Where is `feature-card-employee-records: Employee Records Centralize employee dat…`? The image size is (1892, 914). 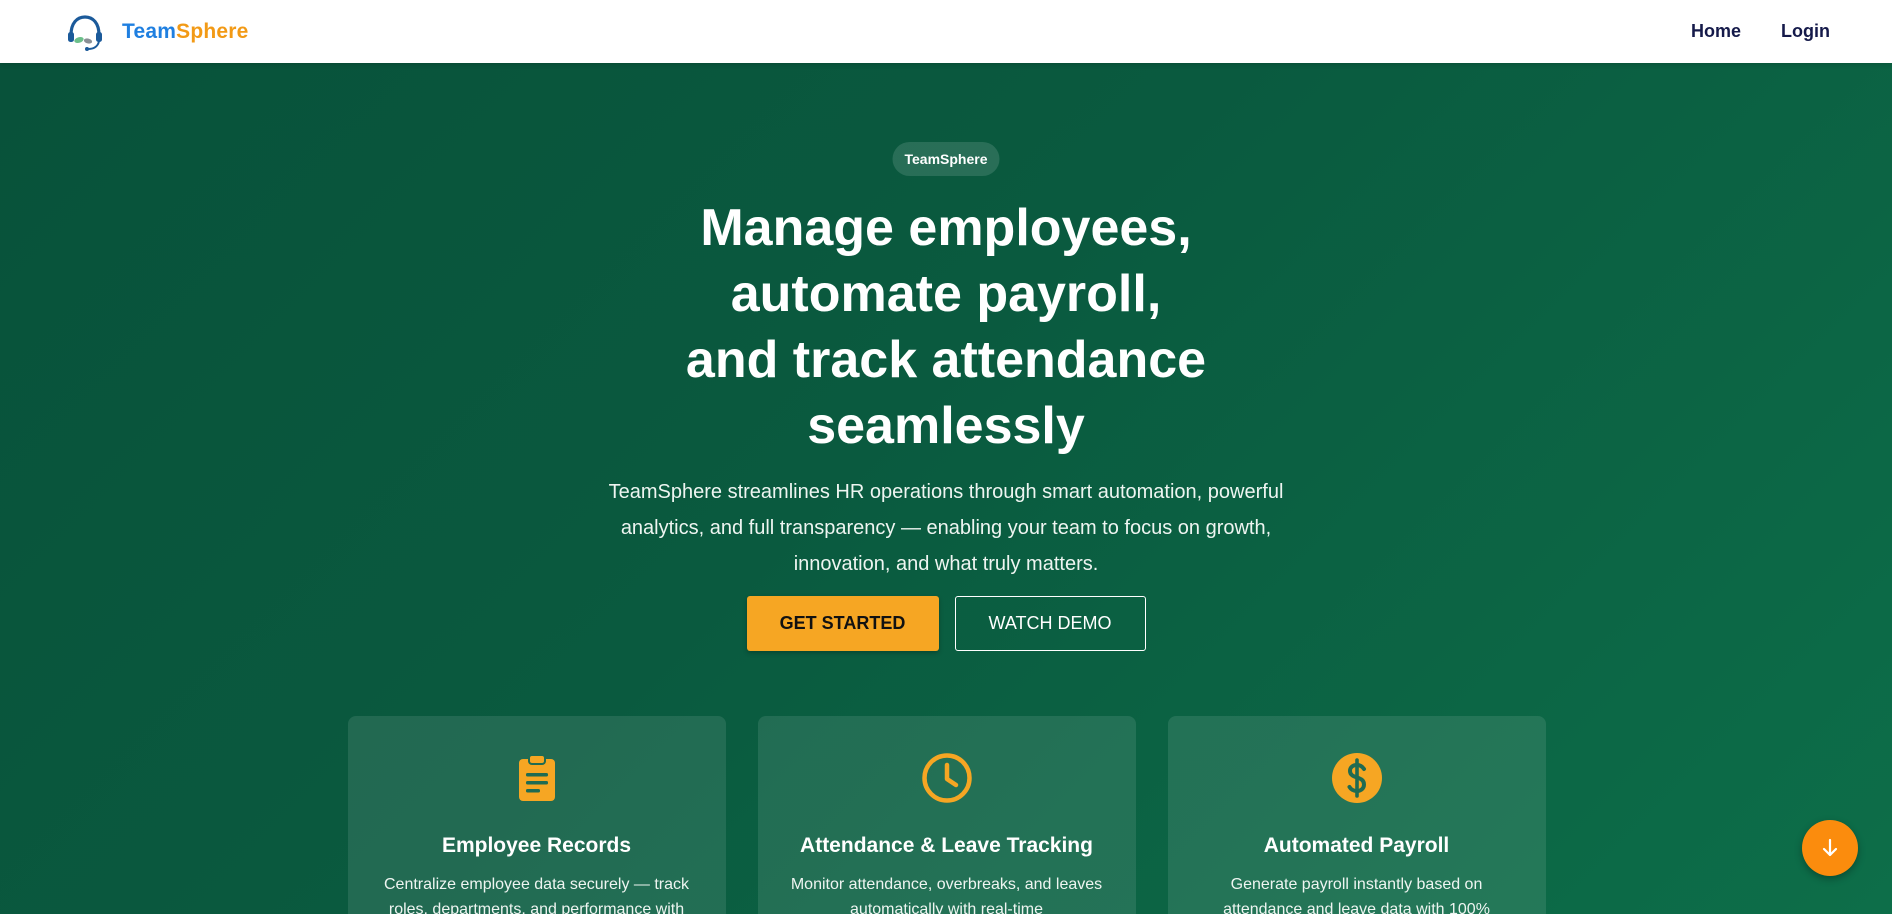
feature-card-employee-records: Employee Records Centralize employee dat… is located at coordinates (536, 815).